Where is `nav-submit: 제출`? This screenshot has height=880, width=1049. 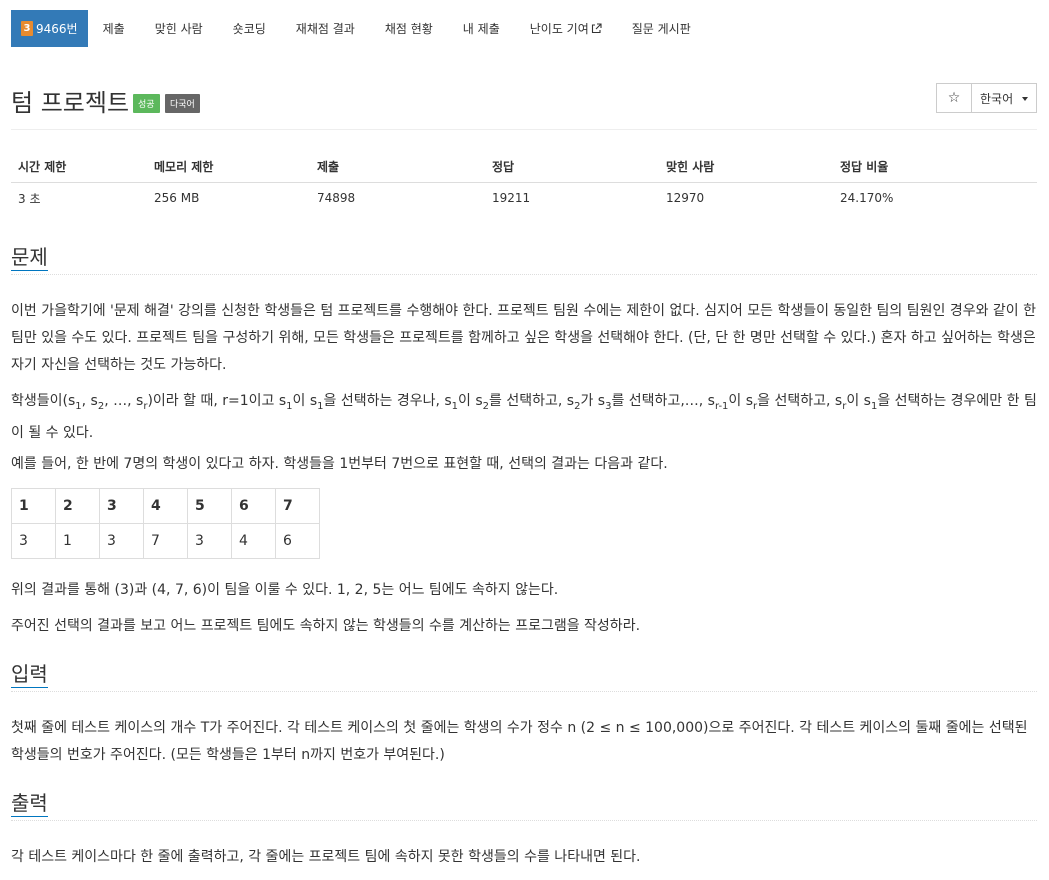
nav-submit: 제출 is located at coordinates (114, 28).